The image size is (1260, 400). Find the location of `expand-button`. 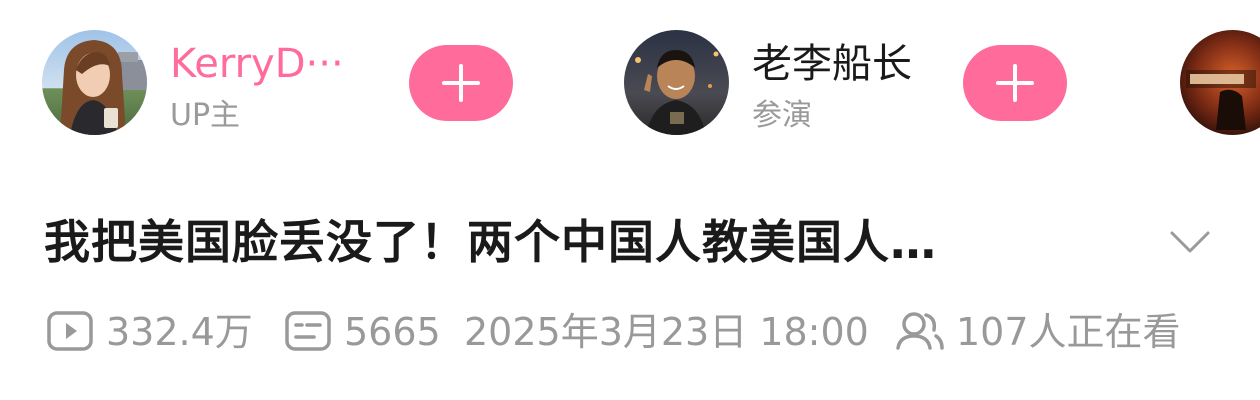

expand-button is located at coordinates (1190, 243).